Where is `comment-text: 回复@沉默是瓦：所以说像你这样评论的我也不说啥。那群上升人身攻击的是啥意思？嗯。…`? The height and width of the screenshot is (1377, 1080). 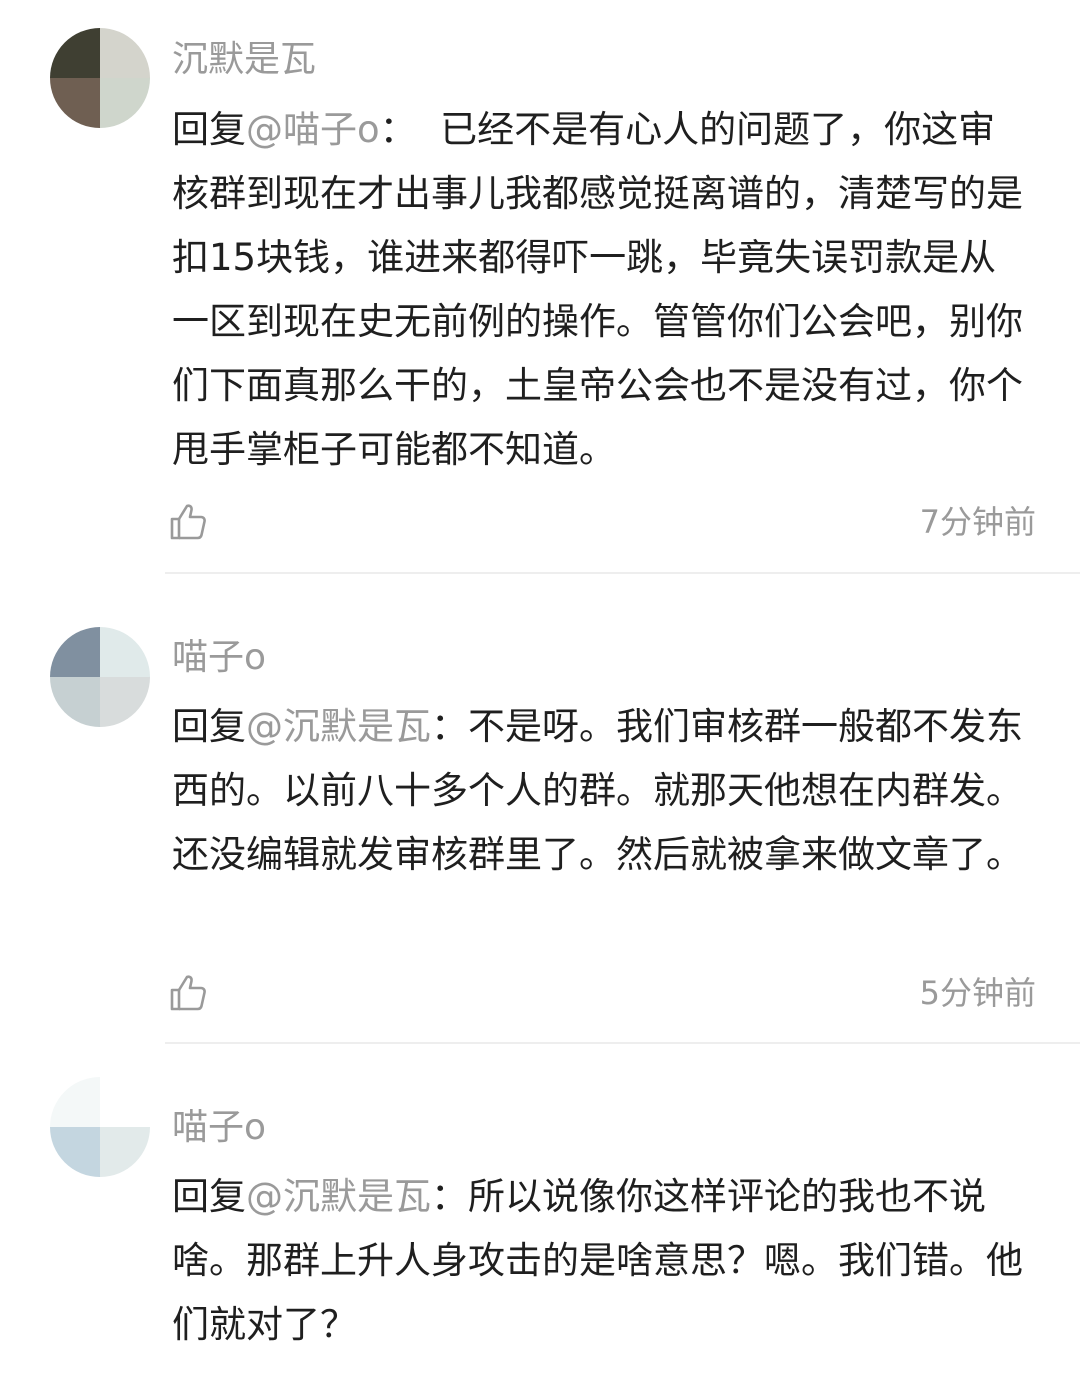 comment-text: 回复@沉默是瓦：所以说像你这样评论的我也不说啥。那群上升人身攻击的是啥意思？嗯。… is located at coordinates (602, 1261).